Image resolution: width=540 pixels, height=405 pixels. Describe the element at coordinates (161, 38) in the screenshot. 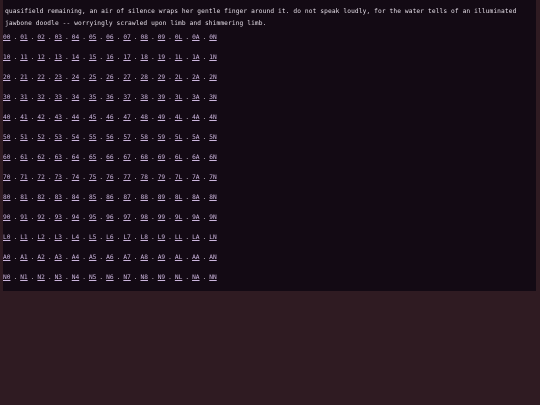

I see `hex-link: 09` at that location.